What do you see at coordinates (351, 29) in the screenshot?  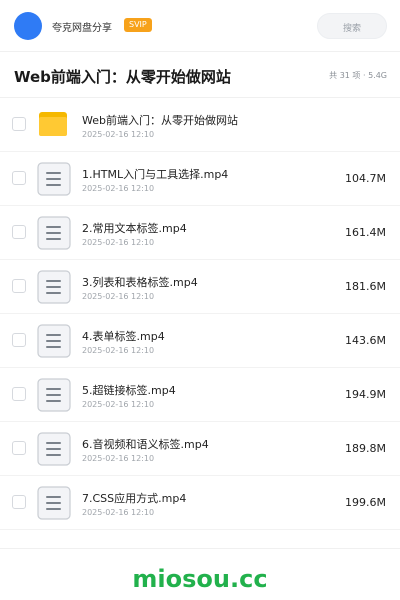 I see `search-placeholder: 搜索` at bounding box center [351, 29].